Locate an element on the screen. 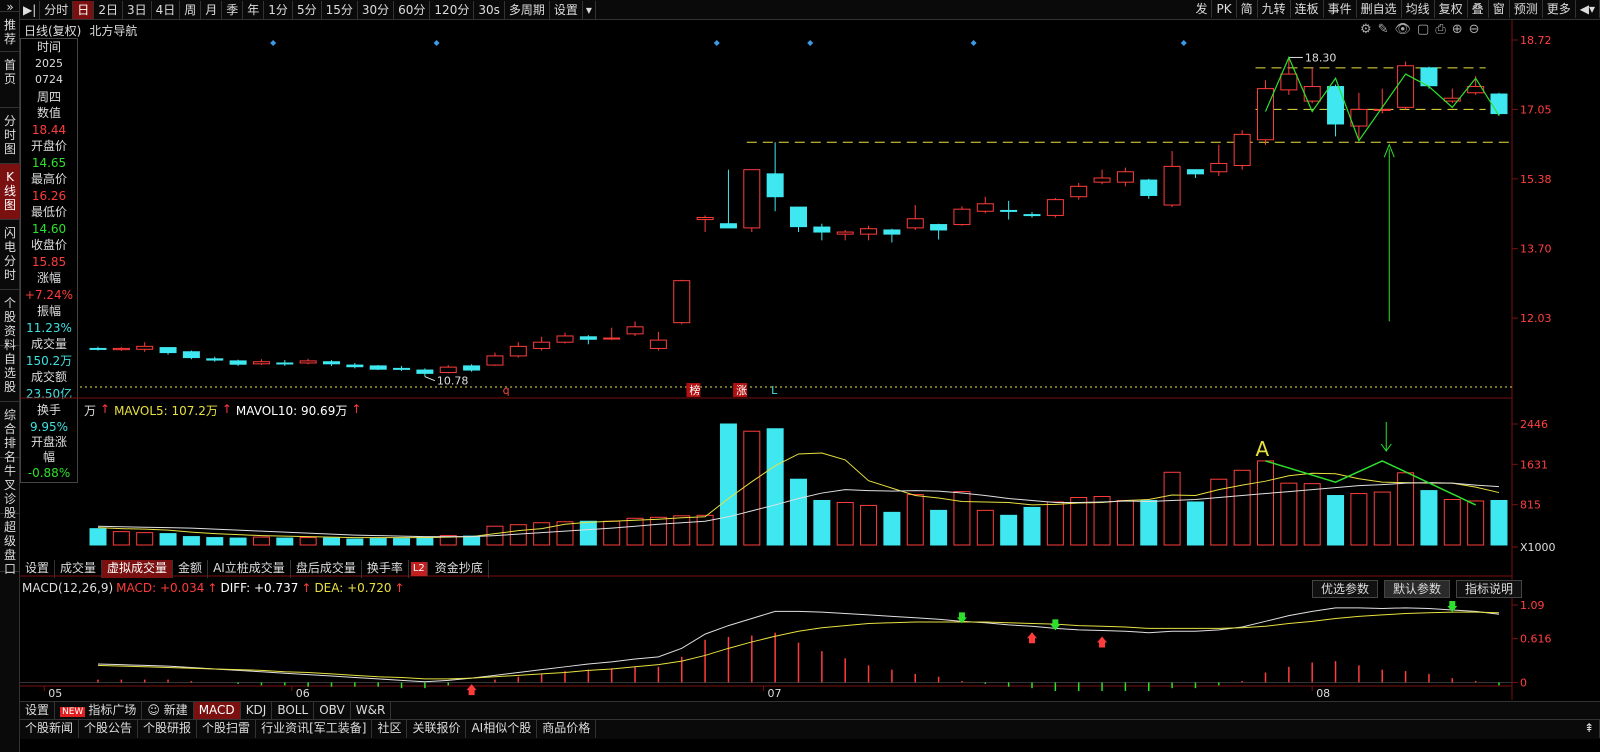  period-tab-3: 3日 is located at coordinates (137, 9).